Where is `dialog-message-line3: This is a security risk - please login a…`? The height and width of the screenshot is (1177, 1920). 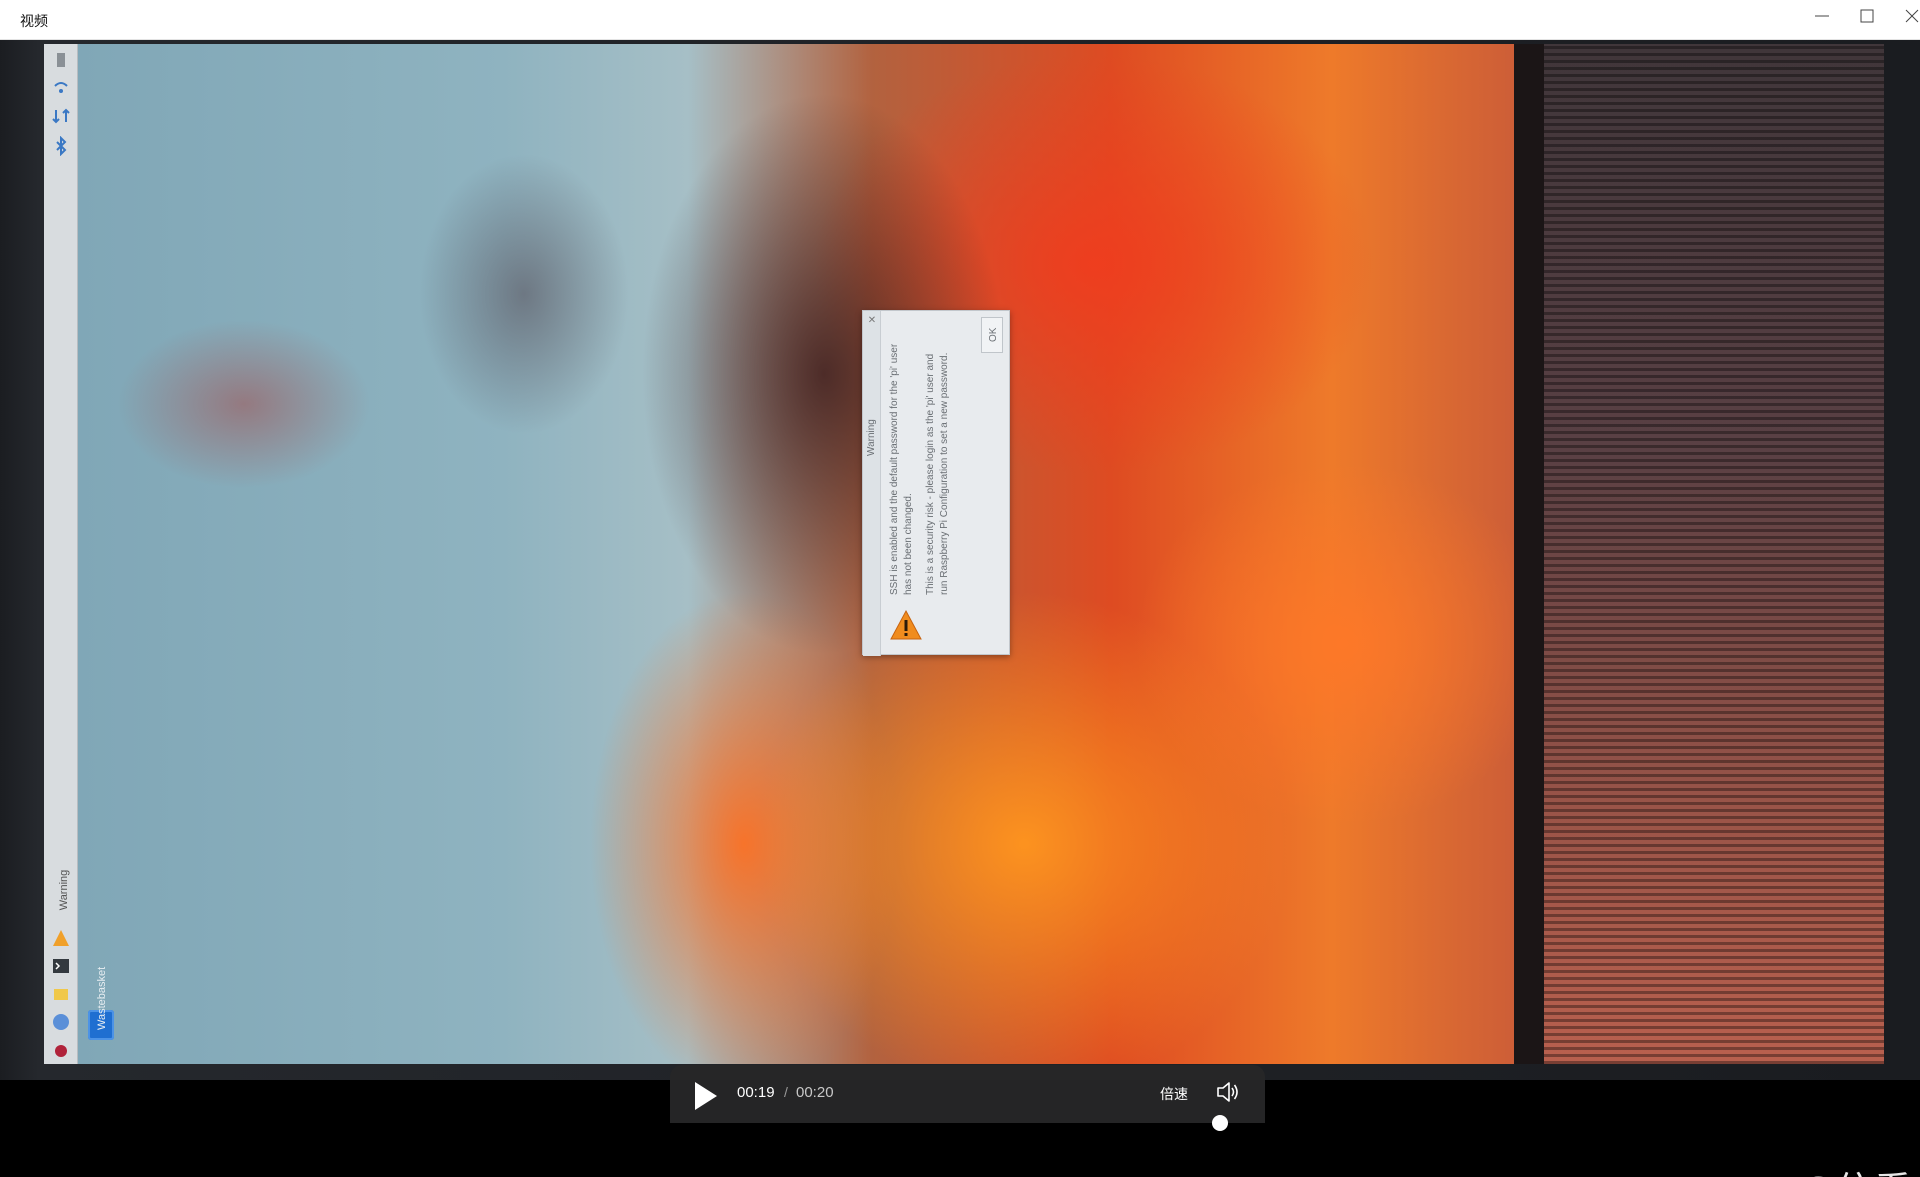
dialog-message-line3: This is a security risk - please login a… is located at coordinates (930, 474).